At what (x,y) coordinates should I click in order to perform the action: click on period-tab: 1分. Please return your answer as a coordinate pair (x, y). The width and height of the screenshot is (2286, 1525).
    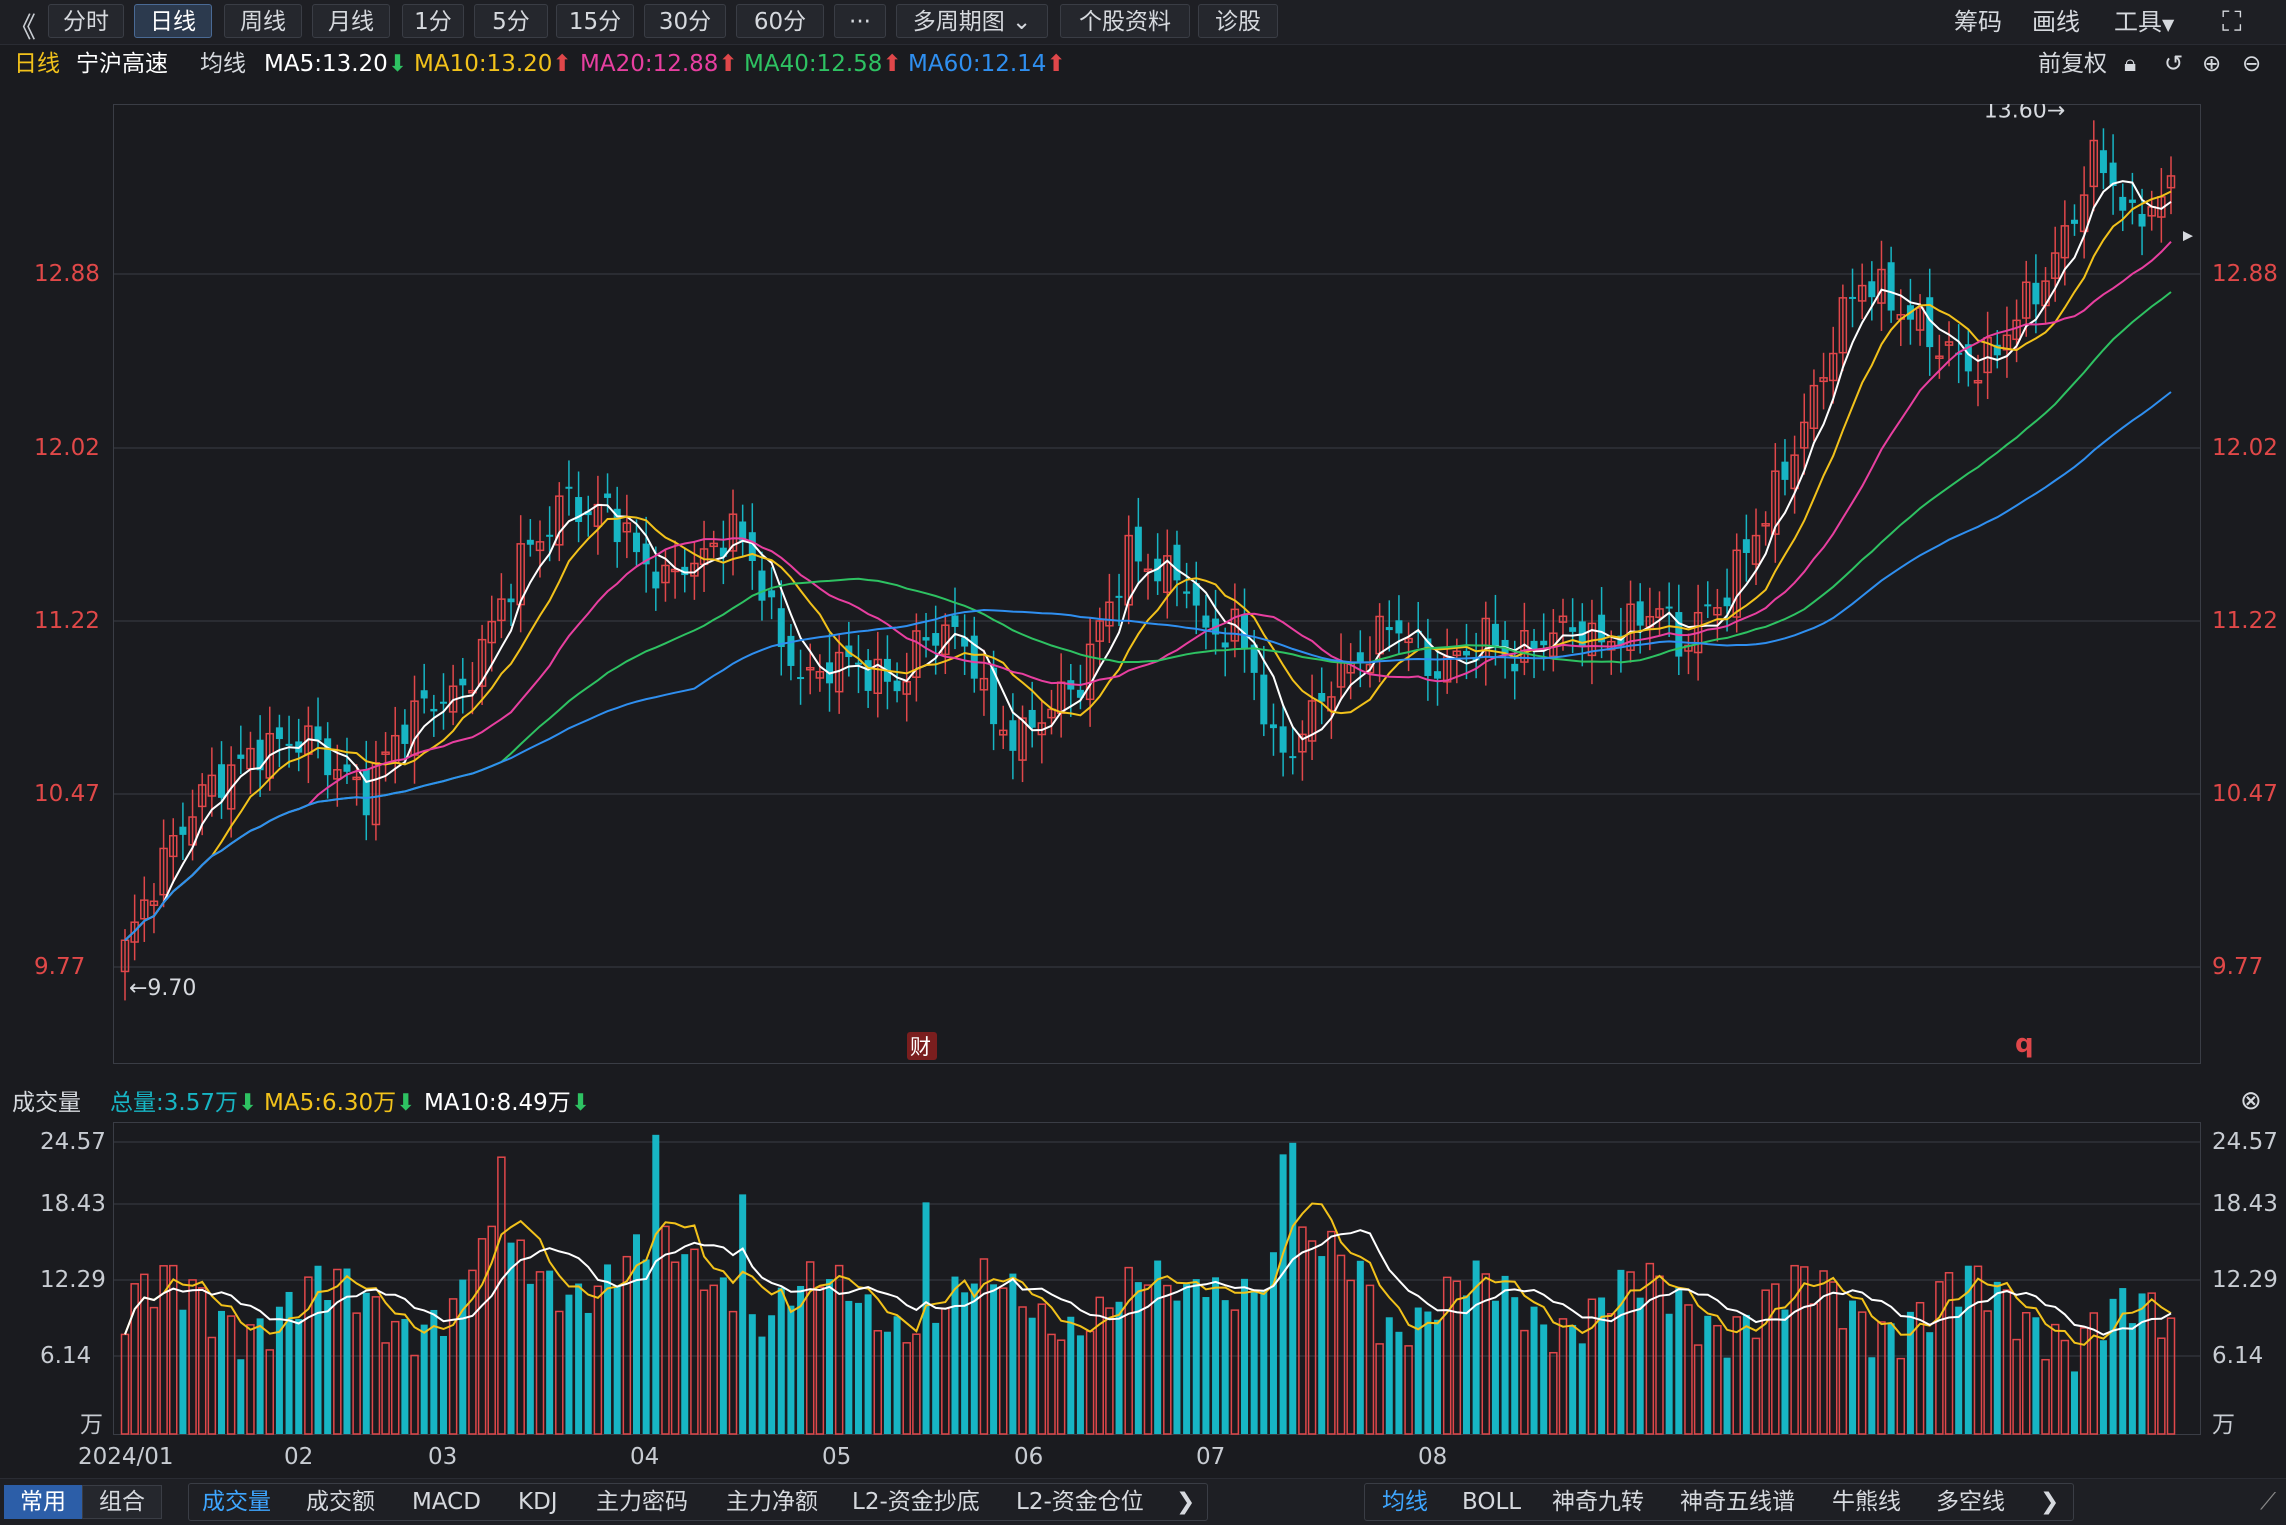
    Looking at the image, I should click on (433, 21).